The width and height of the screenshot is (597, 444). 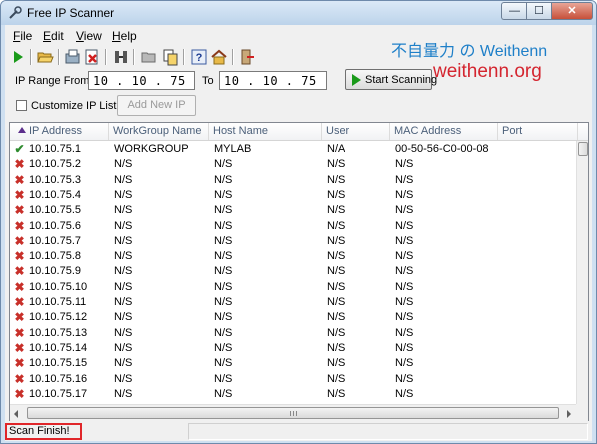 What do you see at coordinates (572, 11) in the screenshot?
I see `close-button: ✕` at bounding box center [572, 11].